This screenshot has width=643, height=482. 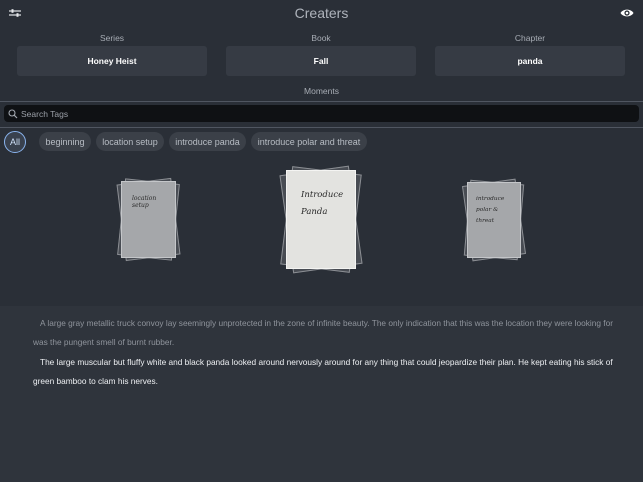 What do you see at coordinates (490, 210) in the screenshot?
I see `card-note: introduce polar & threat` at bounding box center [490, 210].